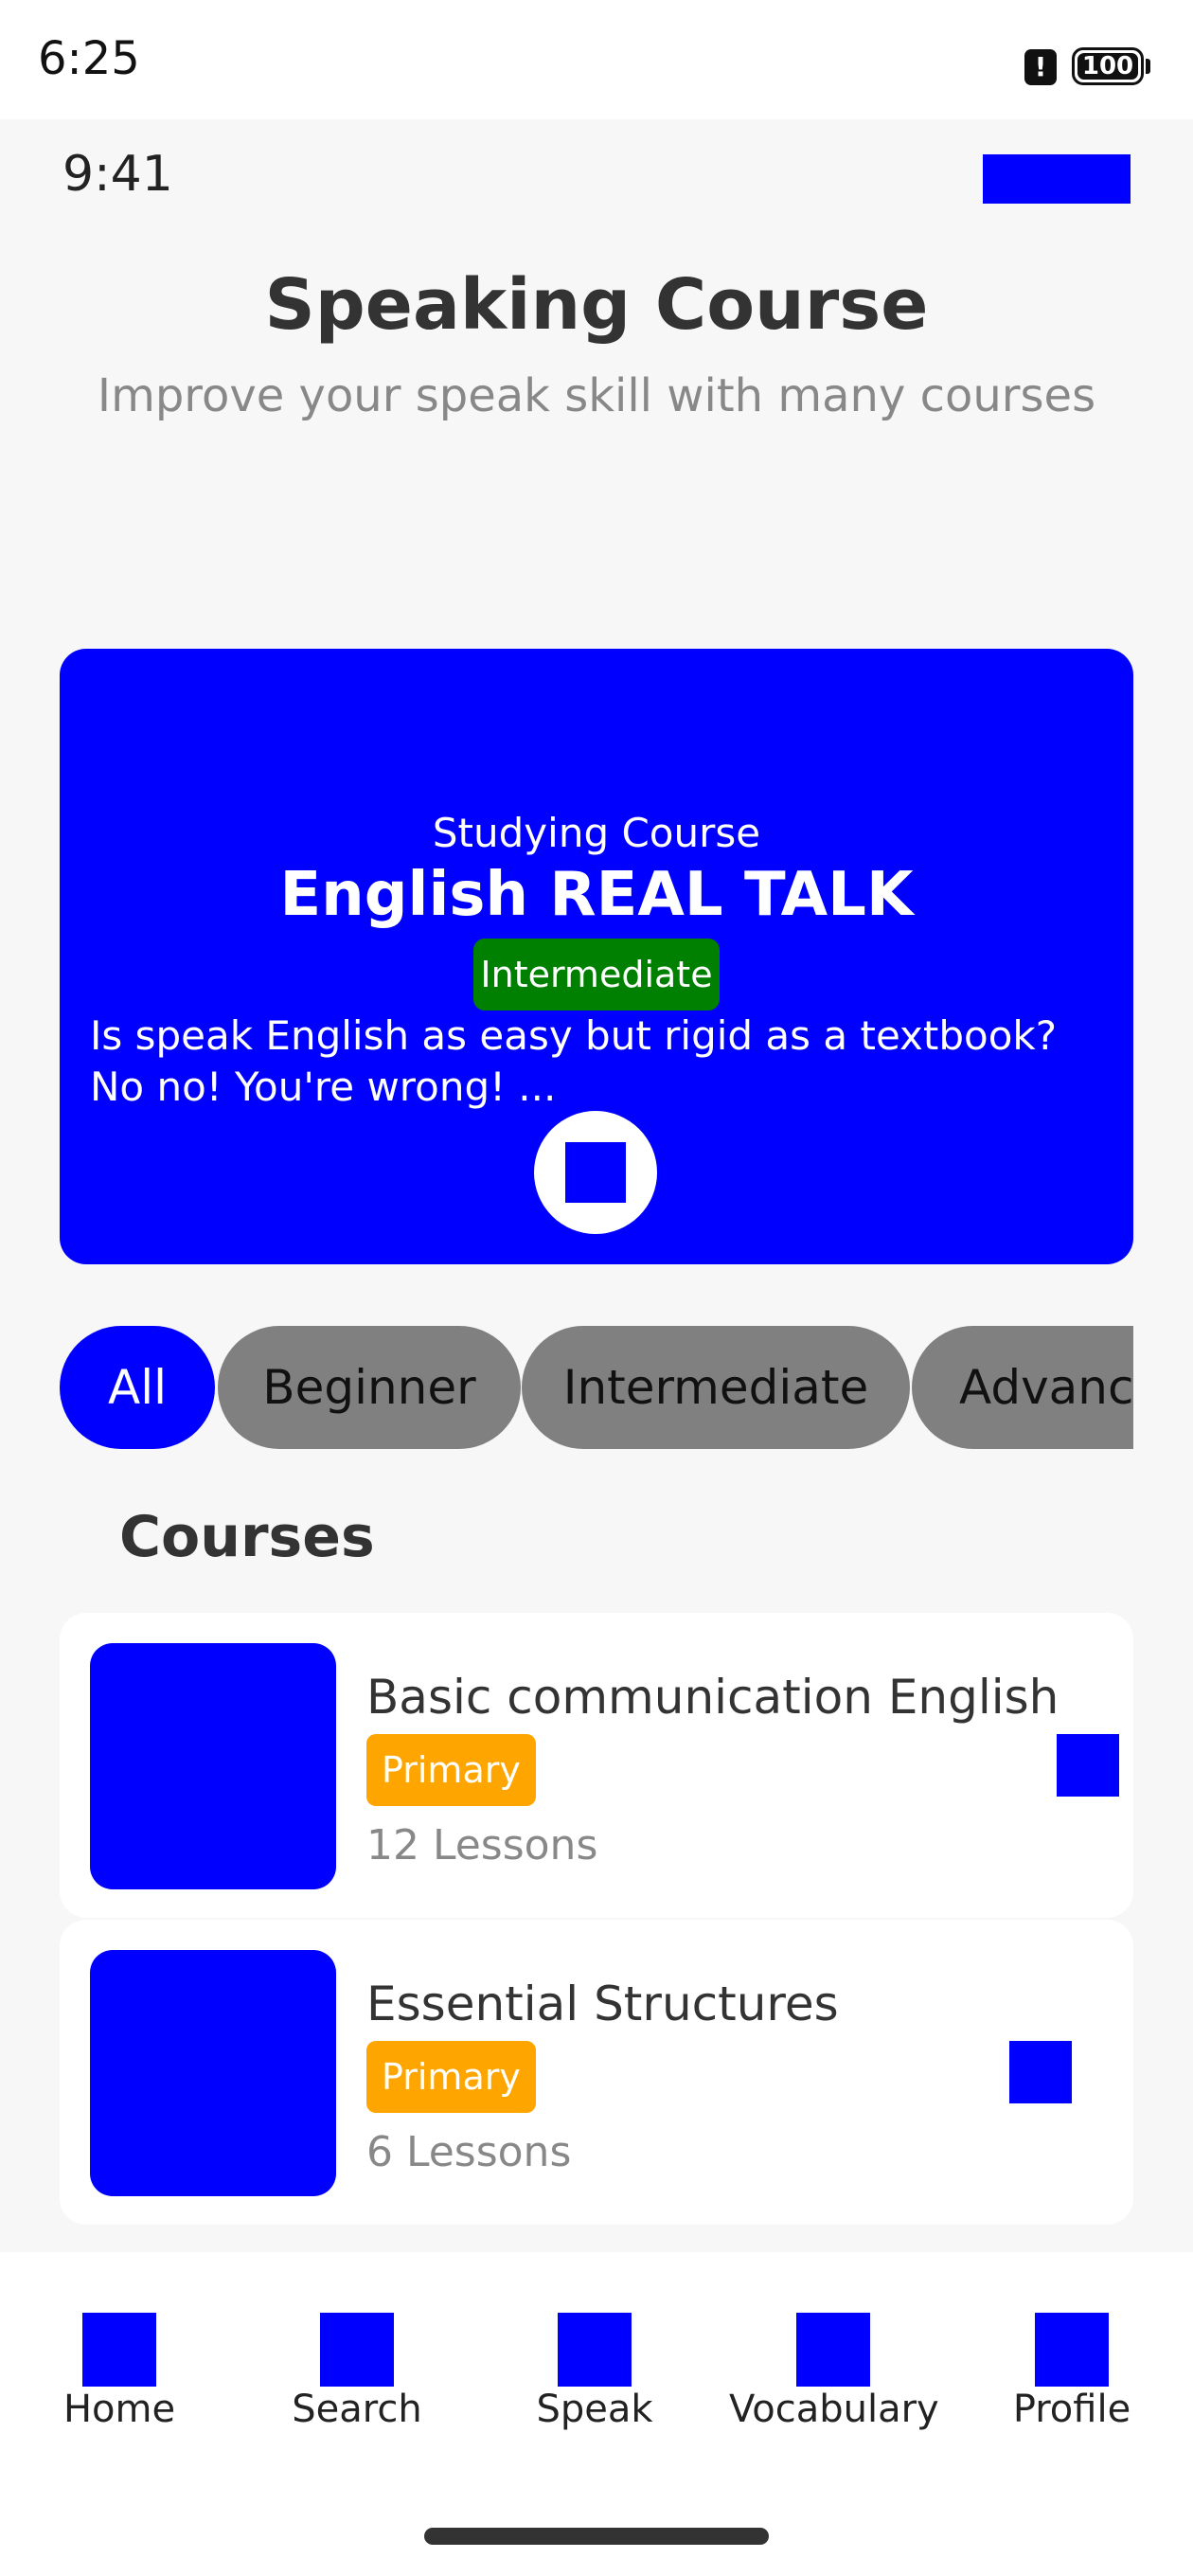 The image size is (1193, 2576). Describe the element at coordinates (1071, 2409) in the screenshot. I see `nav-label: Profile` at that location.